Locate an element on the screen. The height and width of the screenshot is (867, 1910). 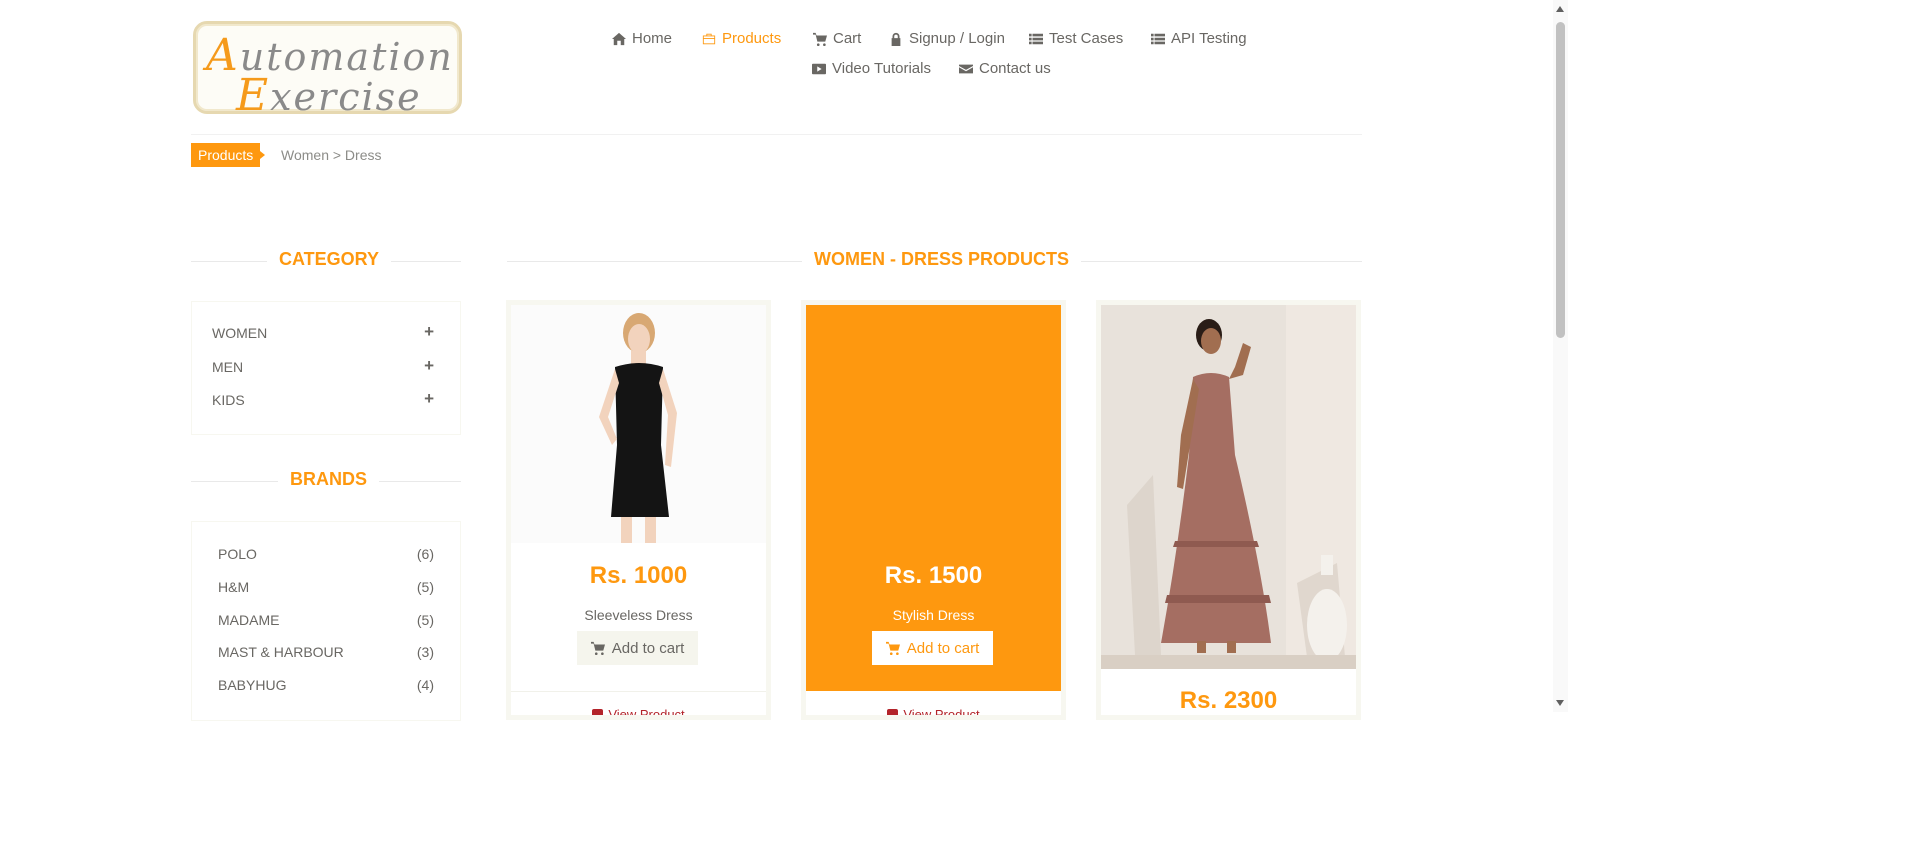
scroll-up-arrow-icon is located at coordinates (1560, 9).